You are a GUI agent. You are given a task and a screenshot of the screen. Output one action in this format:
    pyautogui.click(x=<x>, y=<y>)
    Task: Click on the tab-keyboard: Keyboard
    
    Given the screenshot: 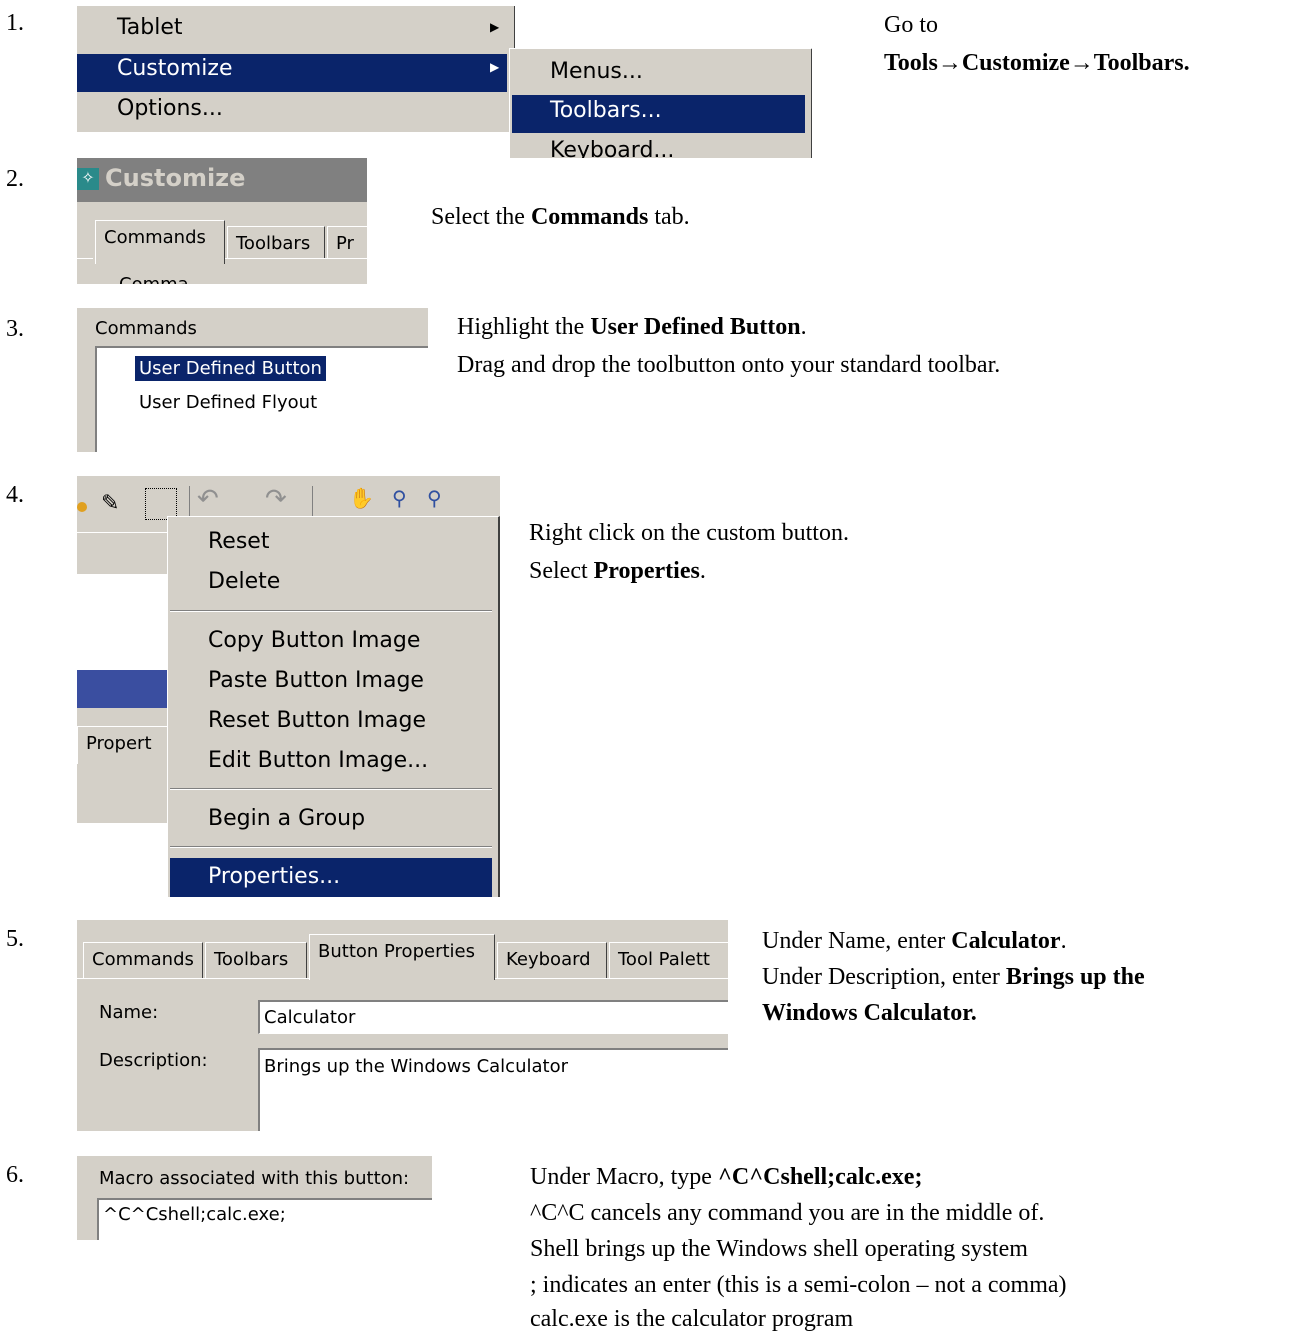 What is the action you would take?
    pyautogui.click(x=552, y=960)
    